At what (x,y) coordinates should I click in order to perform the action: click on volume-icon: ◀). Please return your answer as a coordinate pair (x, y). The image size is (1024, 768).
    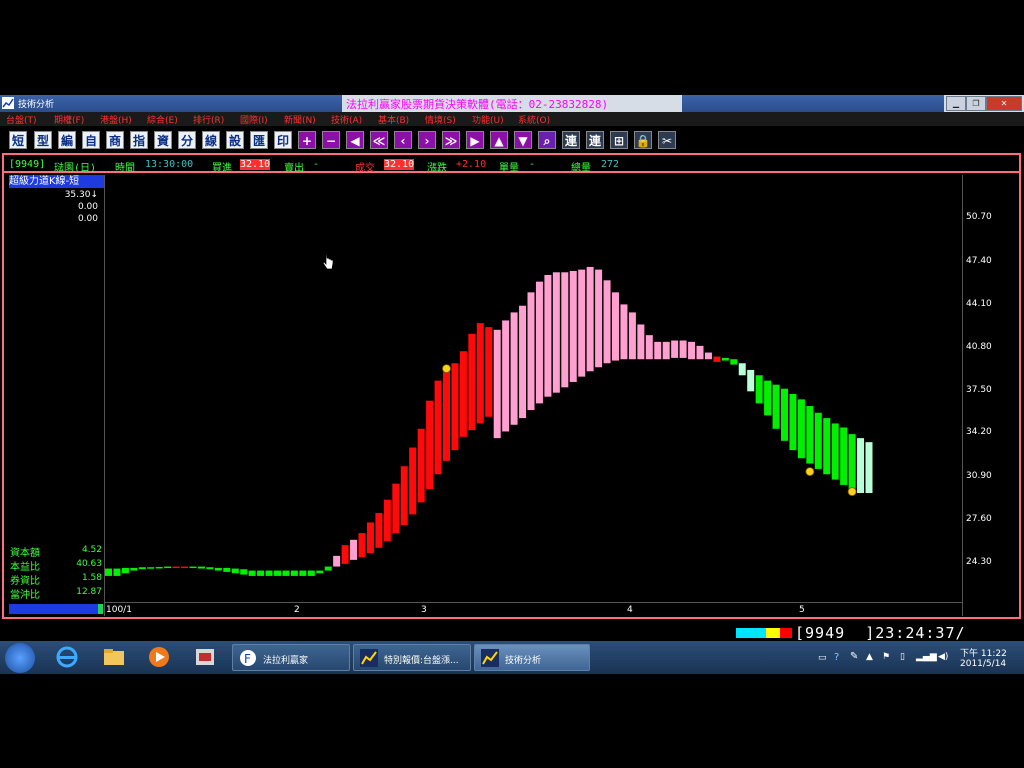
    Looking at the image, I should click on (943, 657).